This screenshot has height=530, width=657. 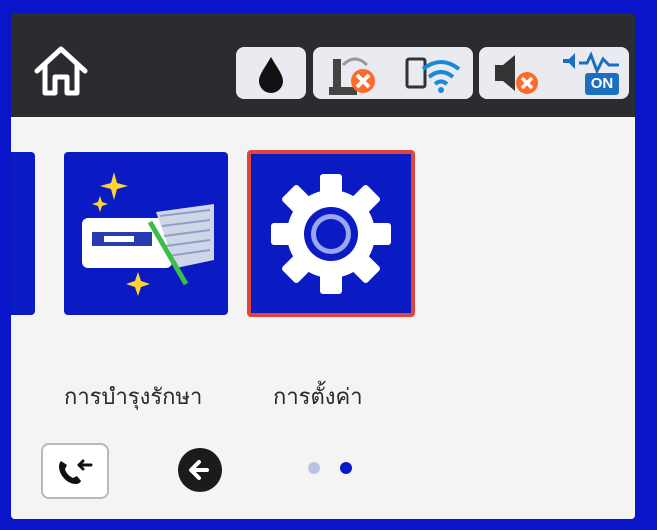 What do you see at coordinates (554, 73) in the screenshot?
I see `sound-status-button: ON` at bounding box center [554, 73].